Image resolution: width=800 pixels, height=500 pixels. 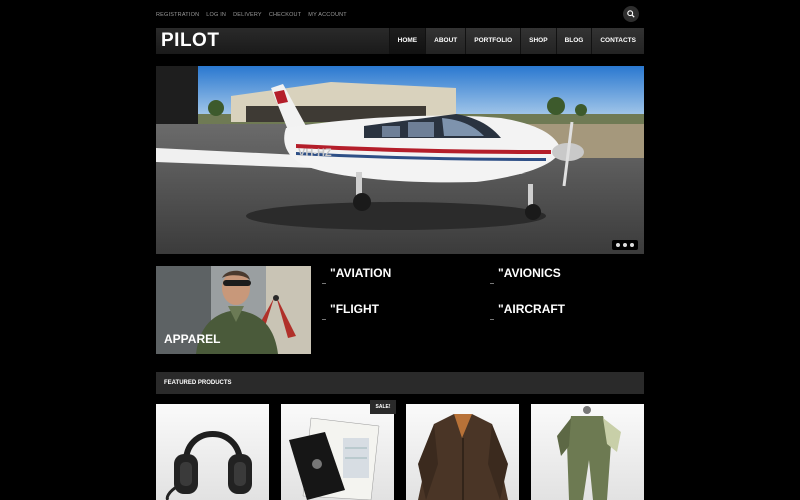 I want to click on plane-registration: VH-HZ, so click(x=315, y=153).